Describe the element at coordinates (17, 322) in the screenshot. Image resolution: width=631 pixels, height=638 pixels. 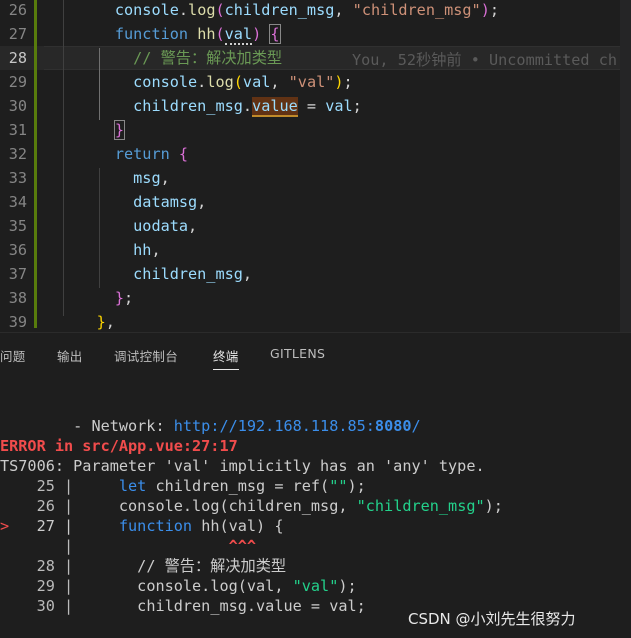
I see `line-number: 39` at that location.